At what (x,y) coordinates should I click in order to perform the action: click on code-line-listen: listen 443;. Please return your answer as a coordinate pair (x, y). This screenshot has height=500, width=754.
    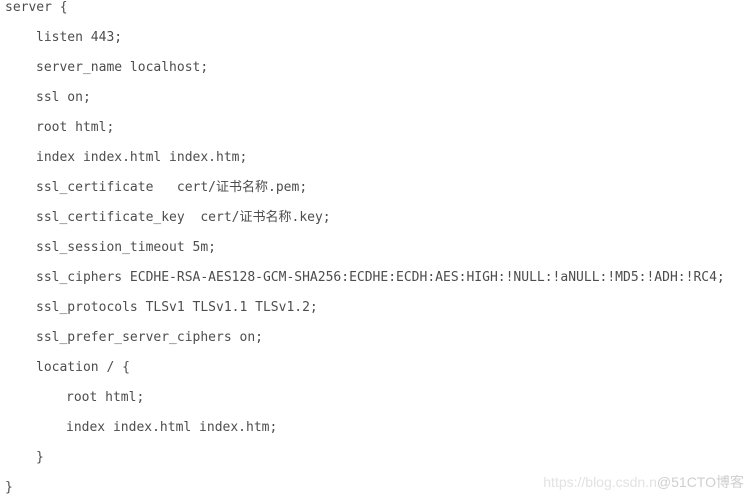
    Looking at the image, I should click on (79, 37).